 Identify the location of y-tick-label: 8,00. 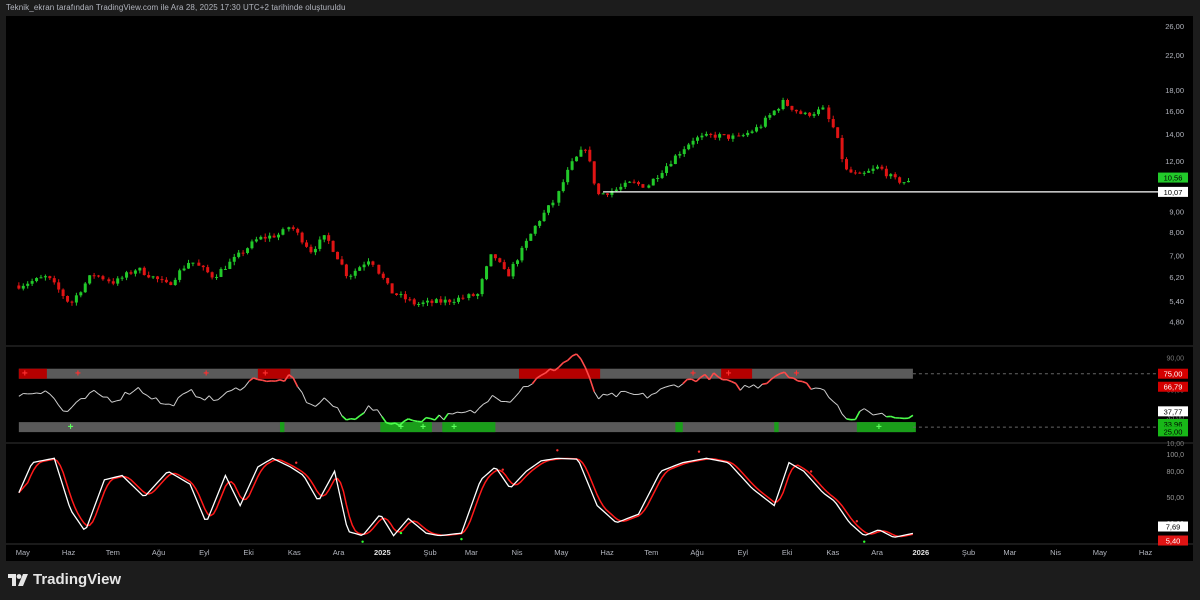
(1176, 232).